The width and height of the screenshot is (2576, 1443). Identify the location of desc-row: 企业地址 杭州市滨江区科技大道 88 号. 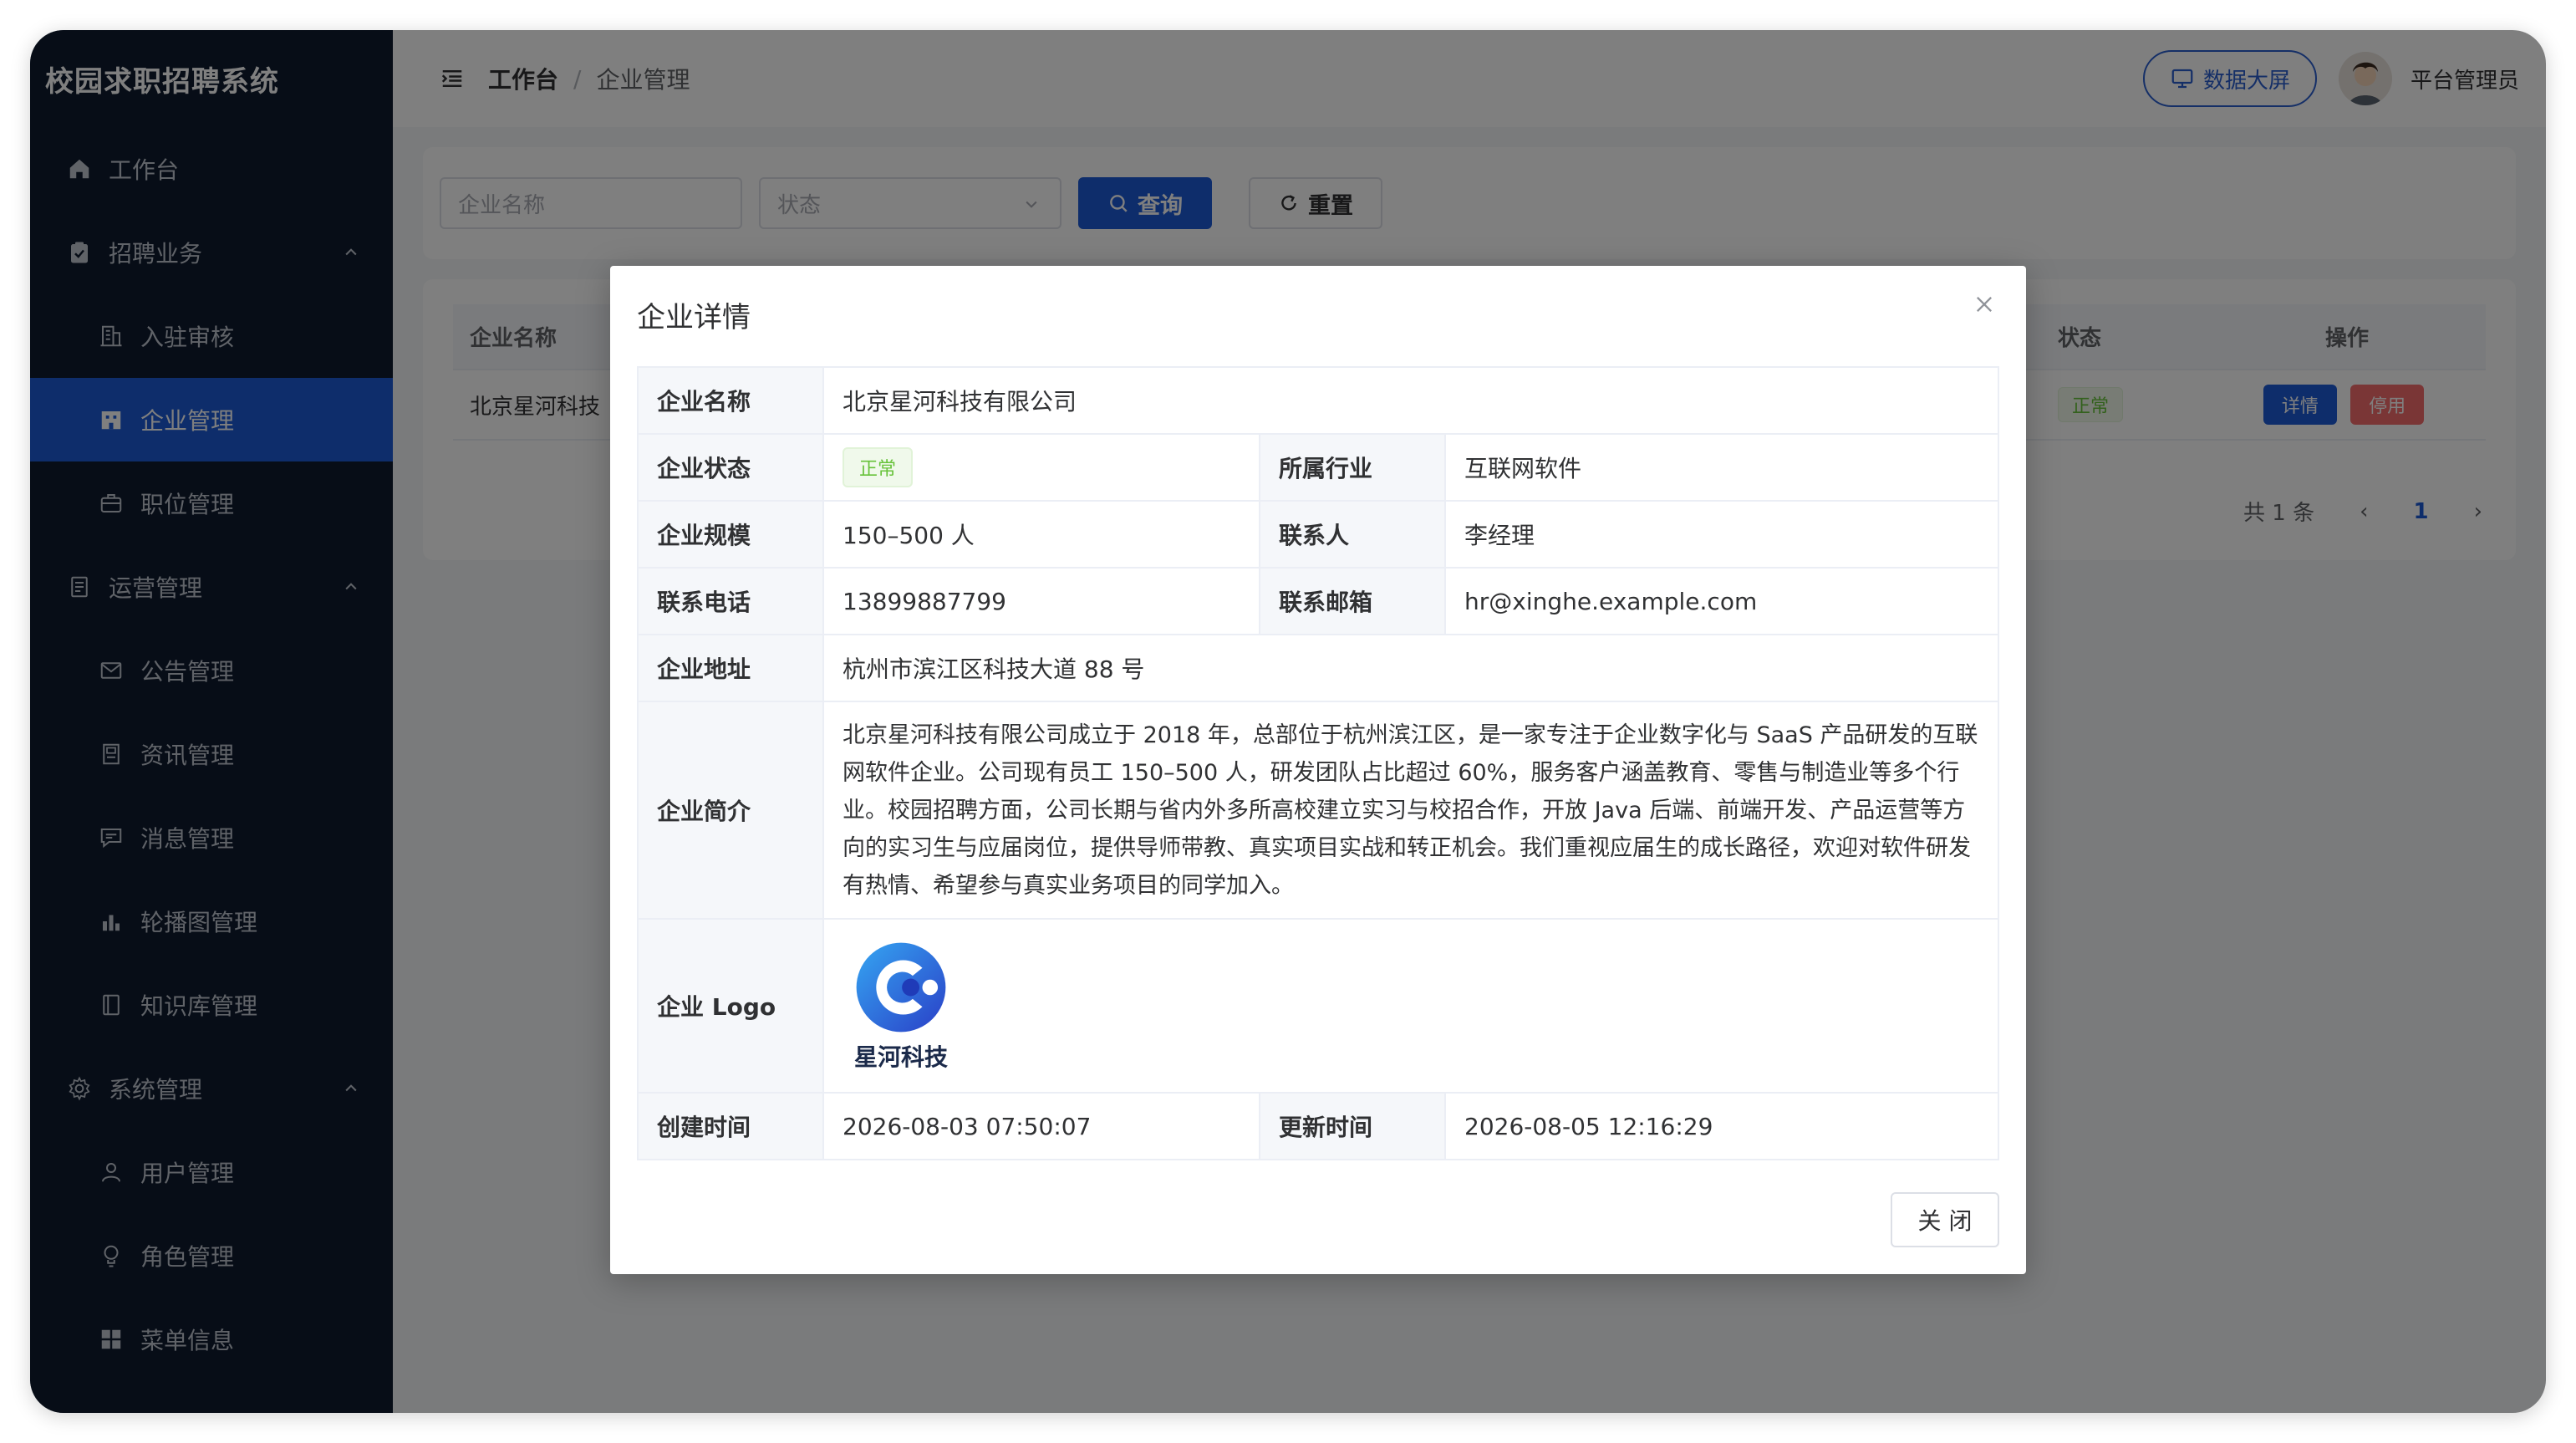
(1318, 668).